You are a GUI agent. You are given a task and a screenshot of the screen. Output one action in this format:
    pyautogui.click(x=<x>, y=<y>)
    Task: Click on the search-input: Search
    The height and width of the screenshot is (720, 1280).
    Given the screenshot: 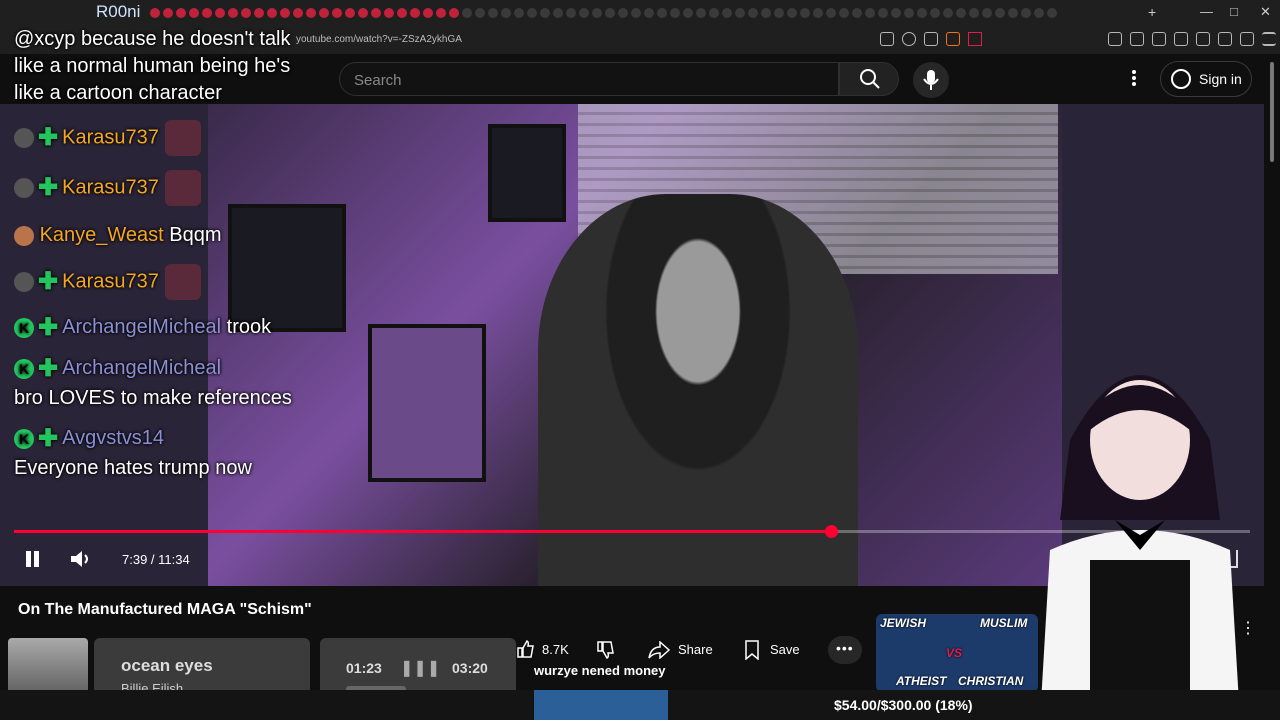 What is the action you would take?
    pyautogui.click(x=589, y=79)
    